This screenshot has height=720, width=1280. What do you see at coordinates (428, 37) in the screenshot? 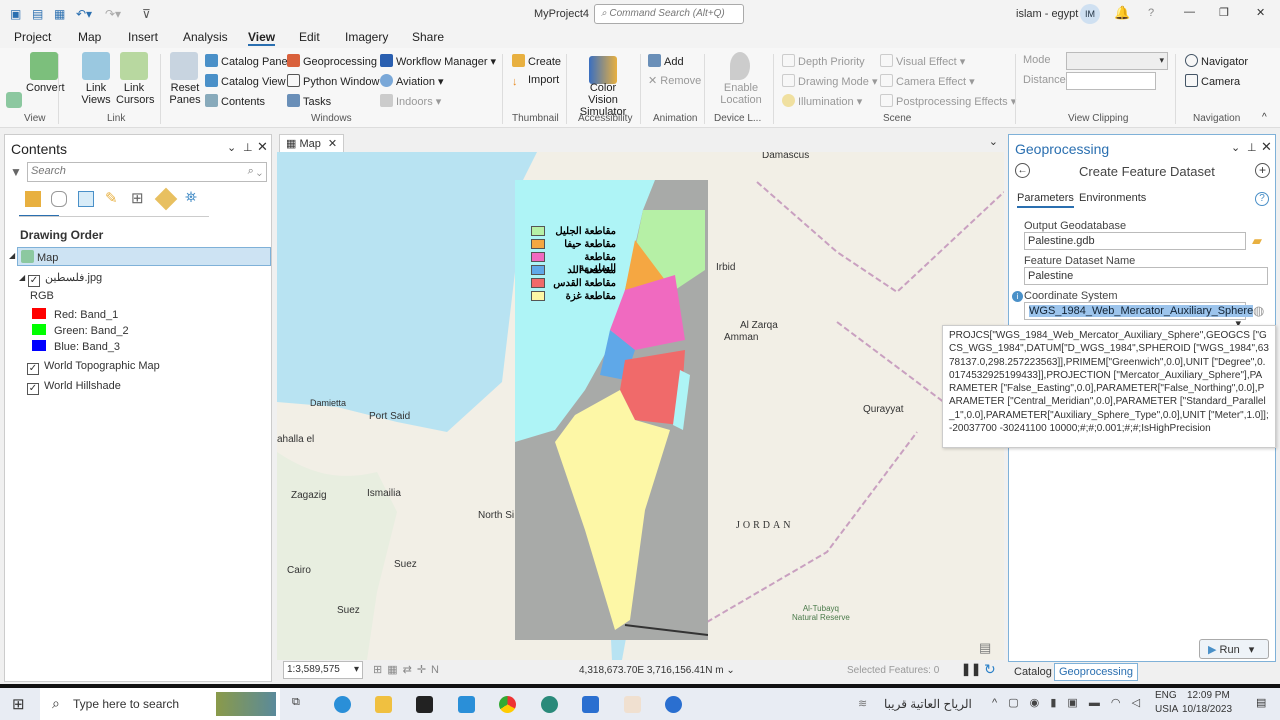
I see `tab-share: Share` at bounding box center [428, 37].